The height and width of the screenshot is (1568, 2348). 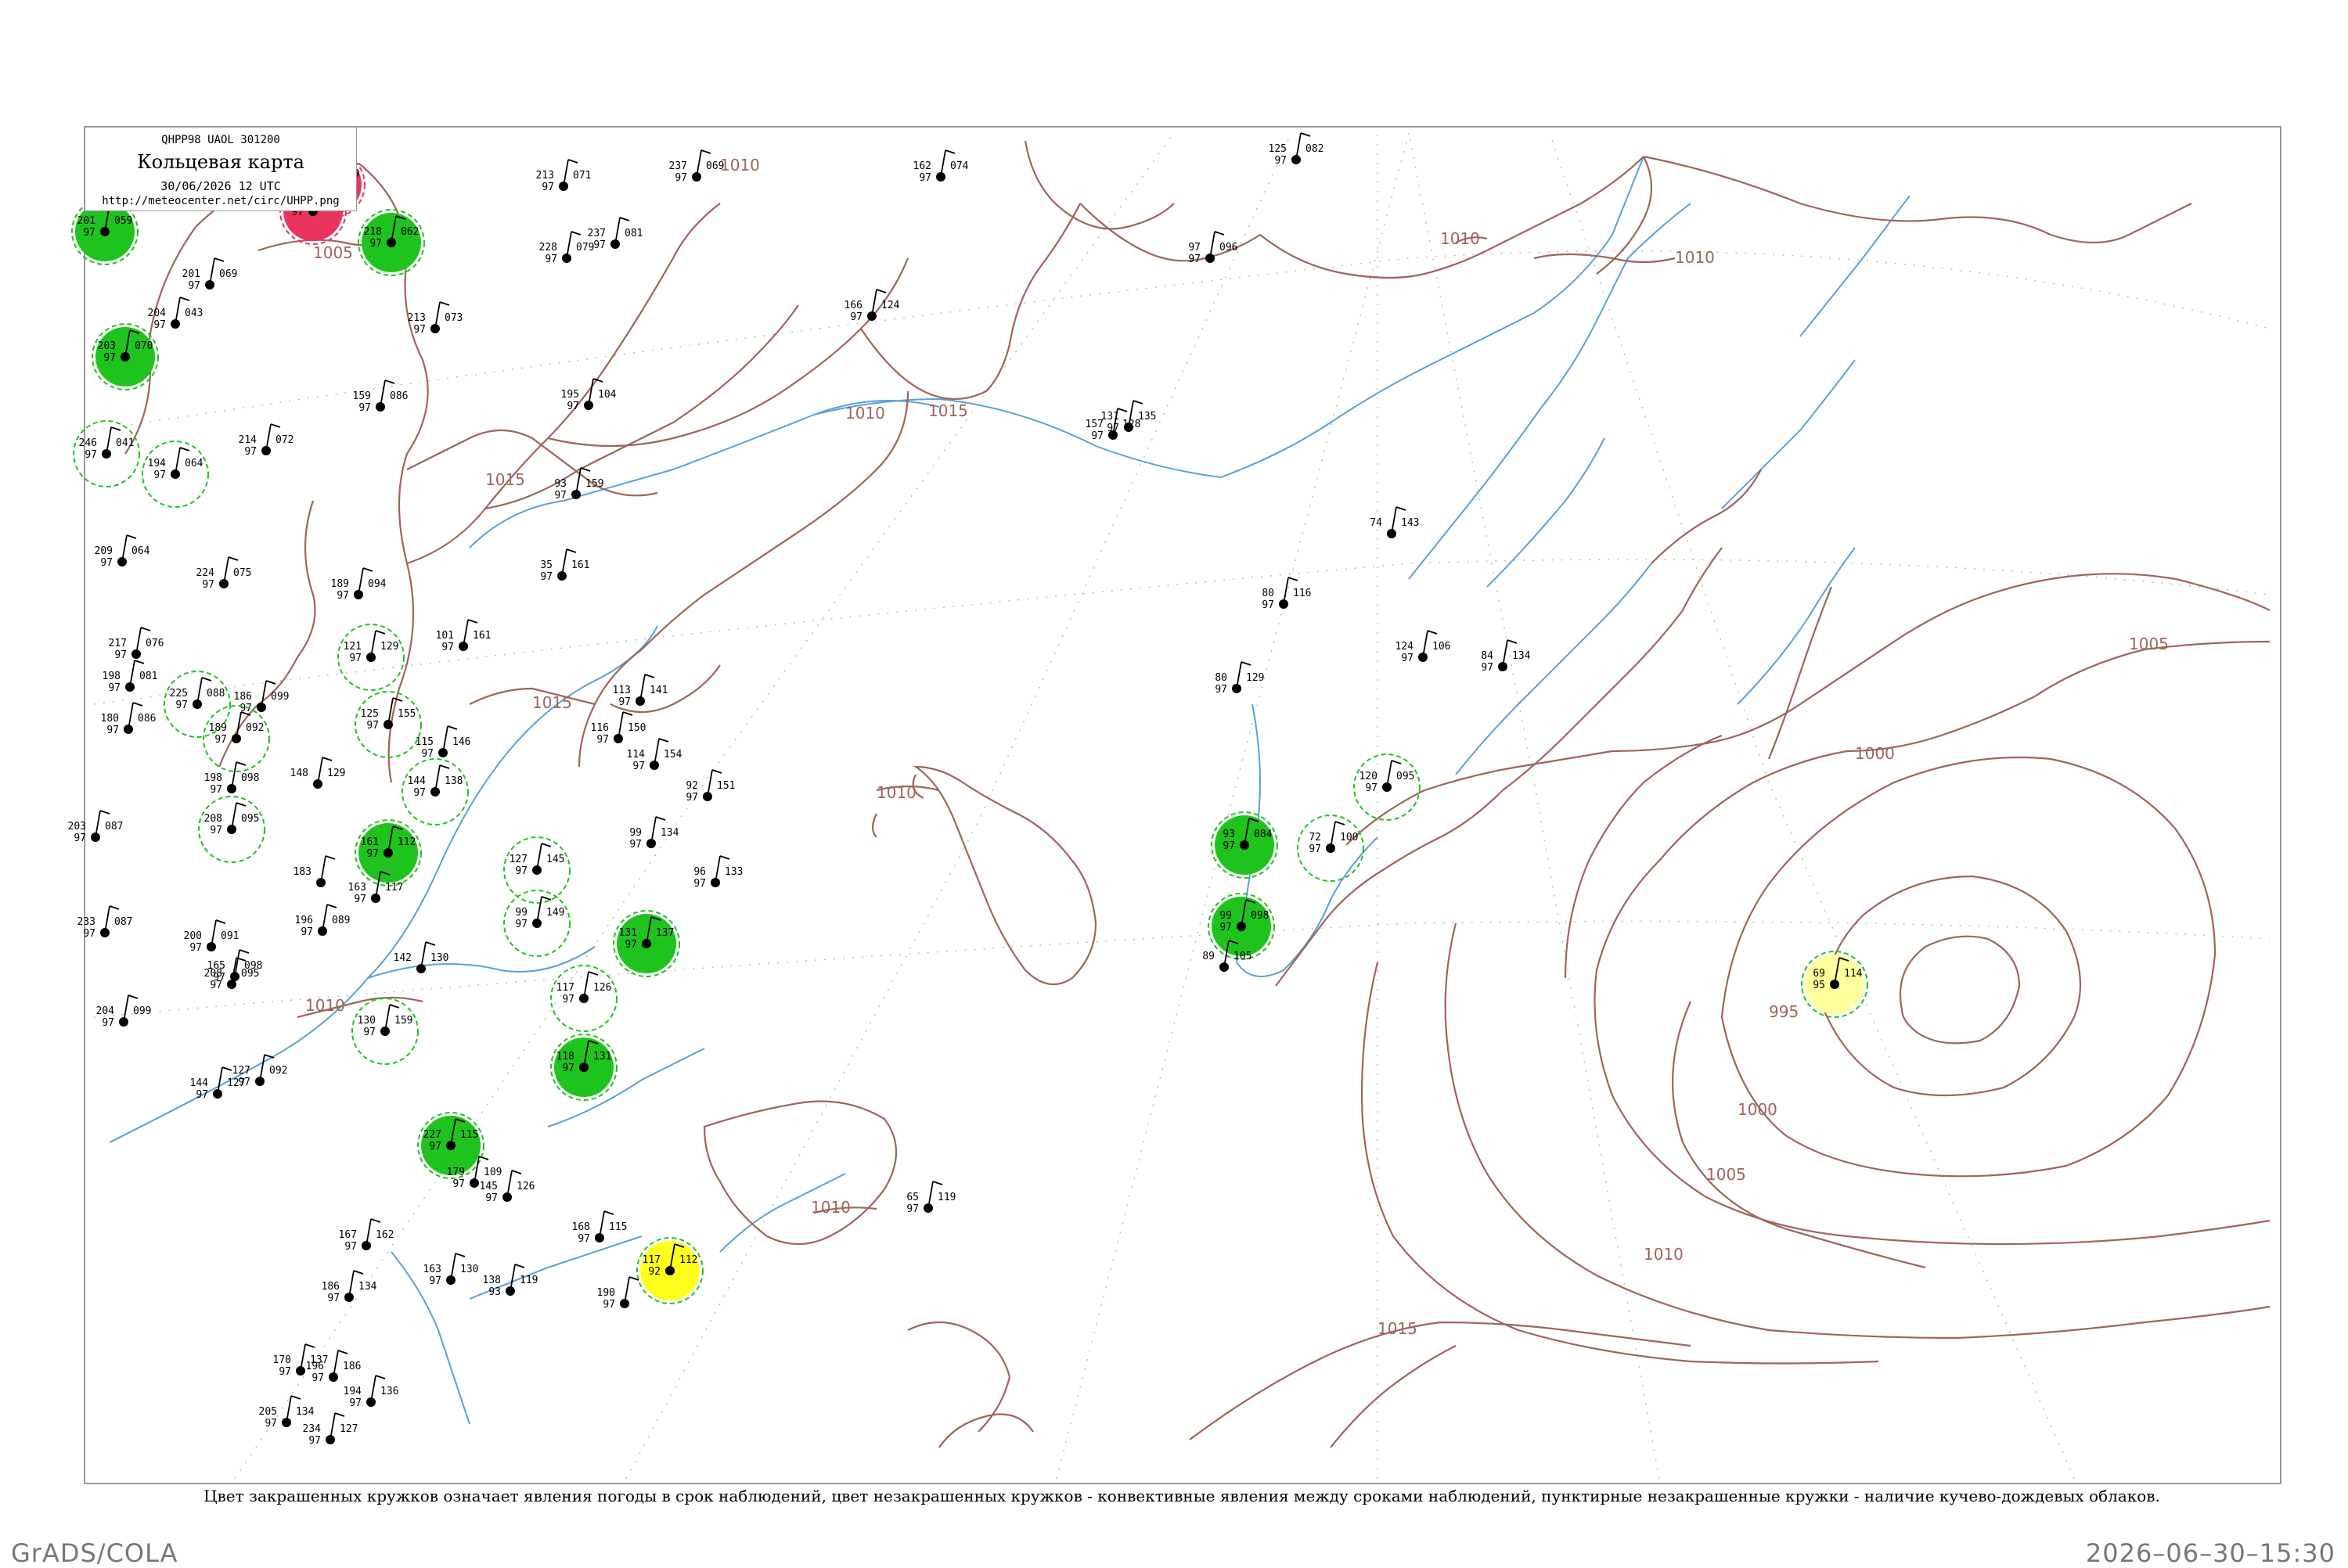 I want to click on station-temperature: 225, so click(x=179, y=693).